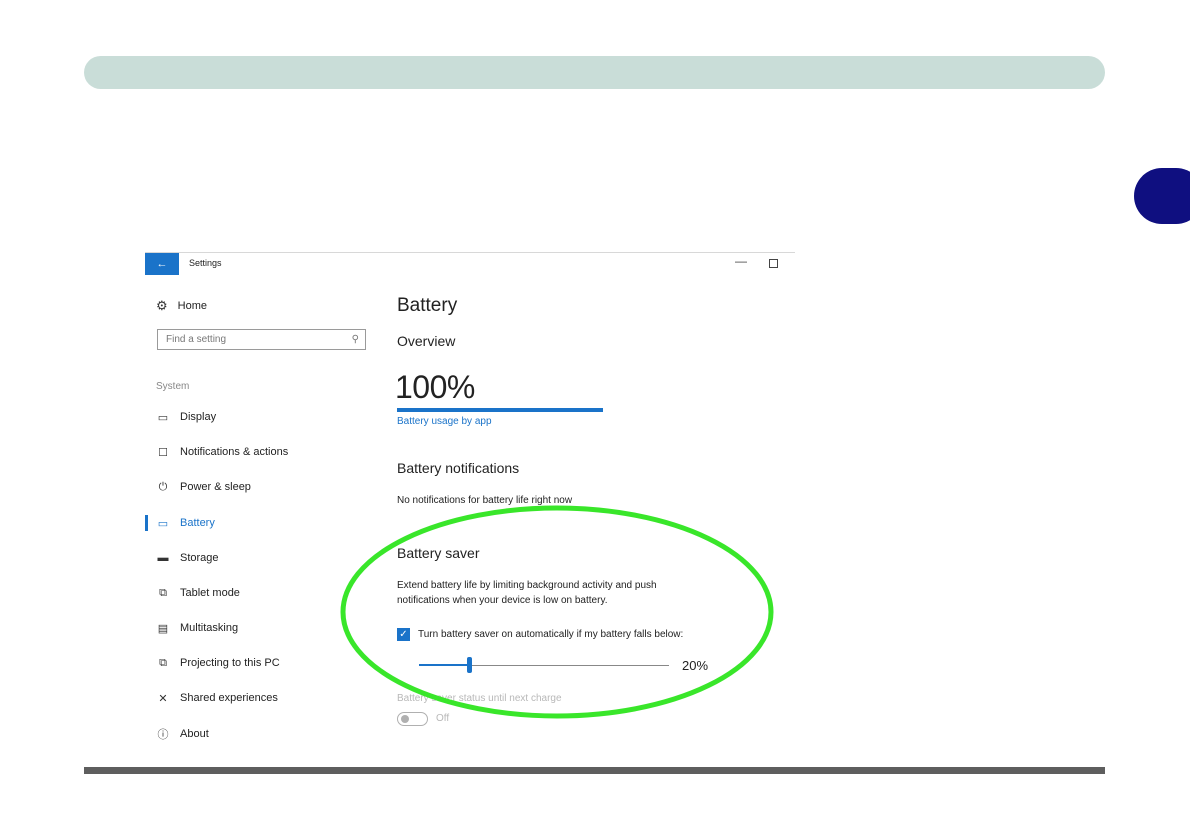 This screenshot has height=838, width=1190. I want to click on highlight-ellipse-stroke, so click(557, 612).